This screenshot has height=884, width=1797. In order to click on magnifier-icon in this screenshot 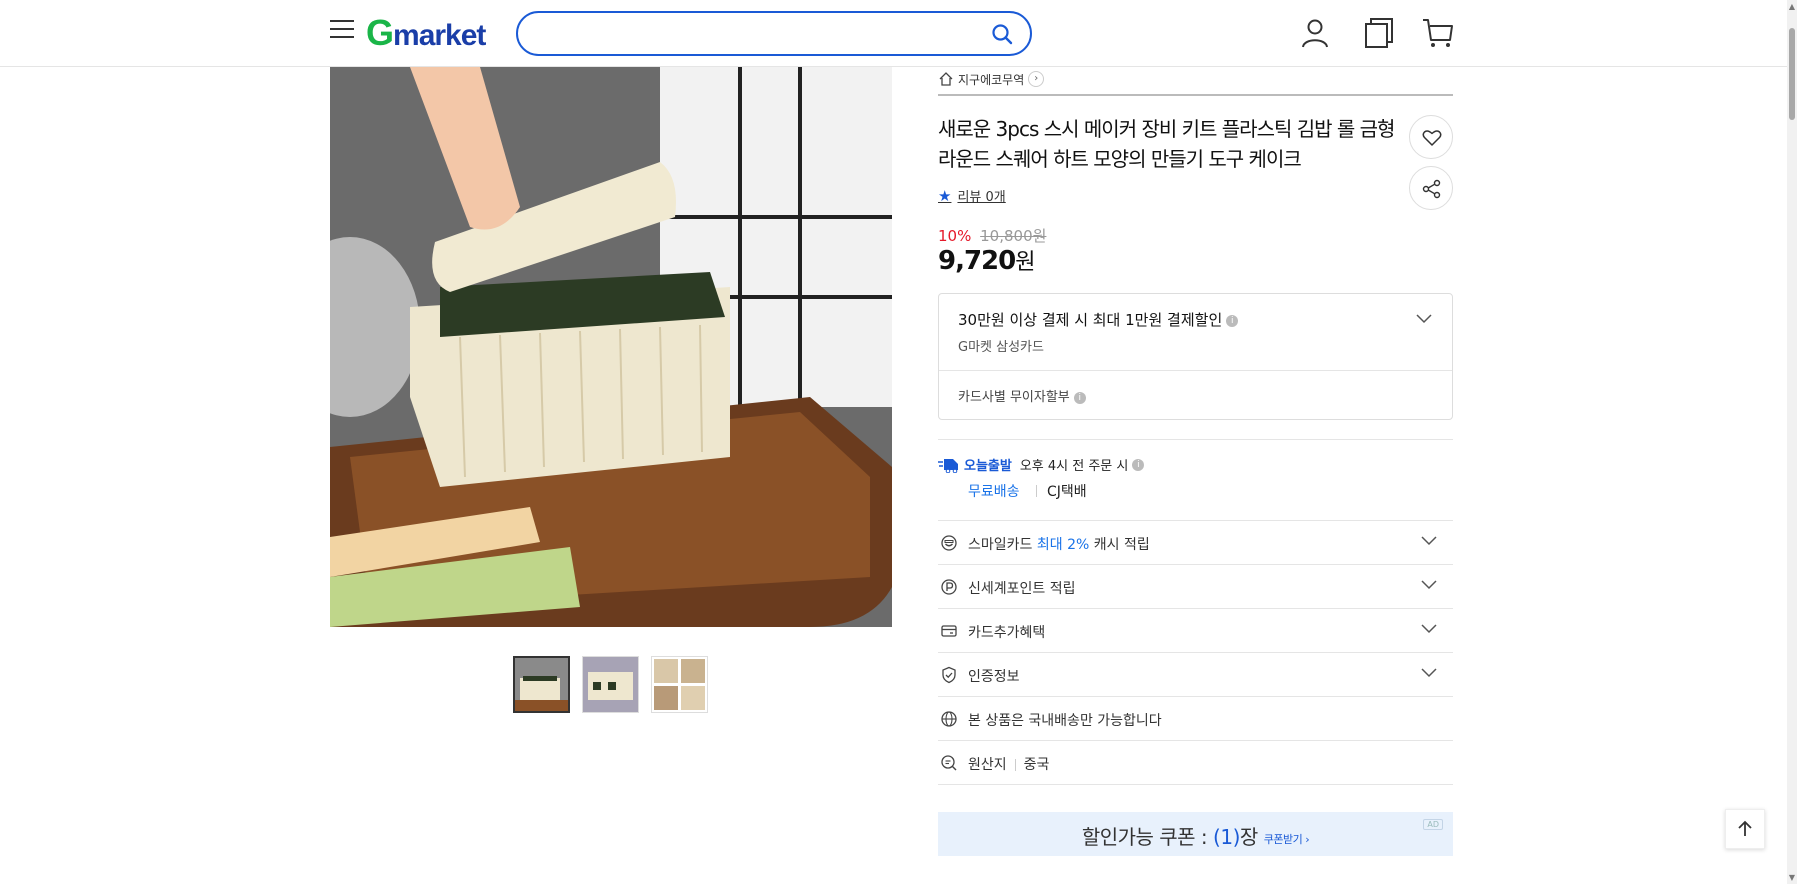, I will do `click(949, 763)`.